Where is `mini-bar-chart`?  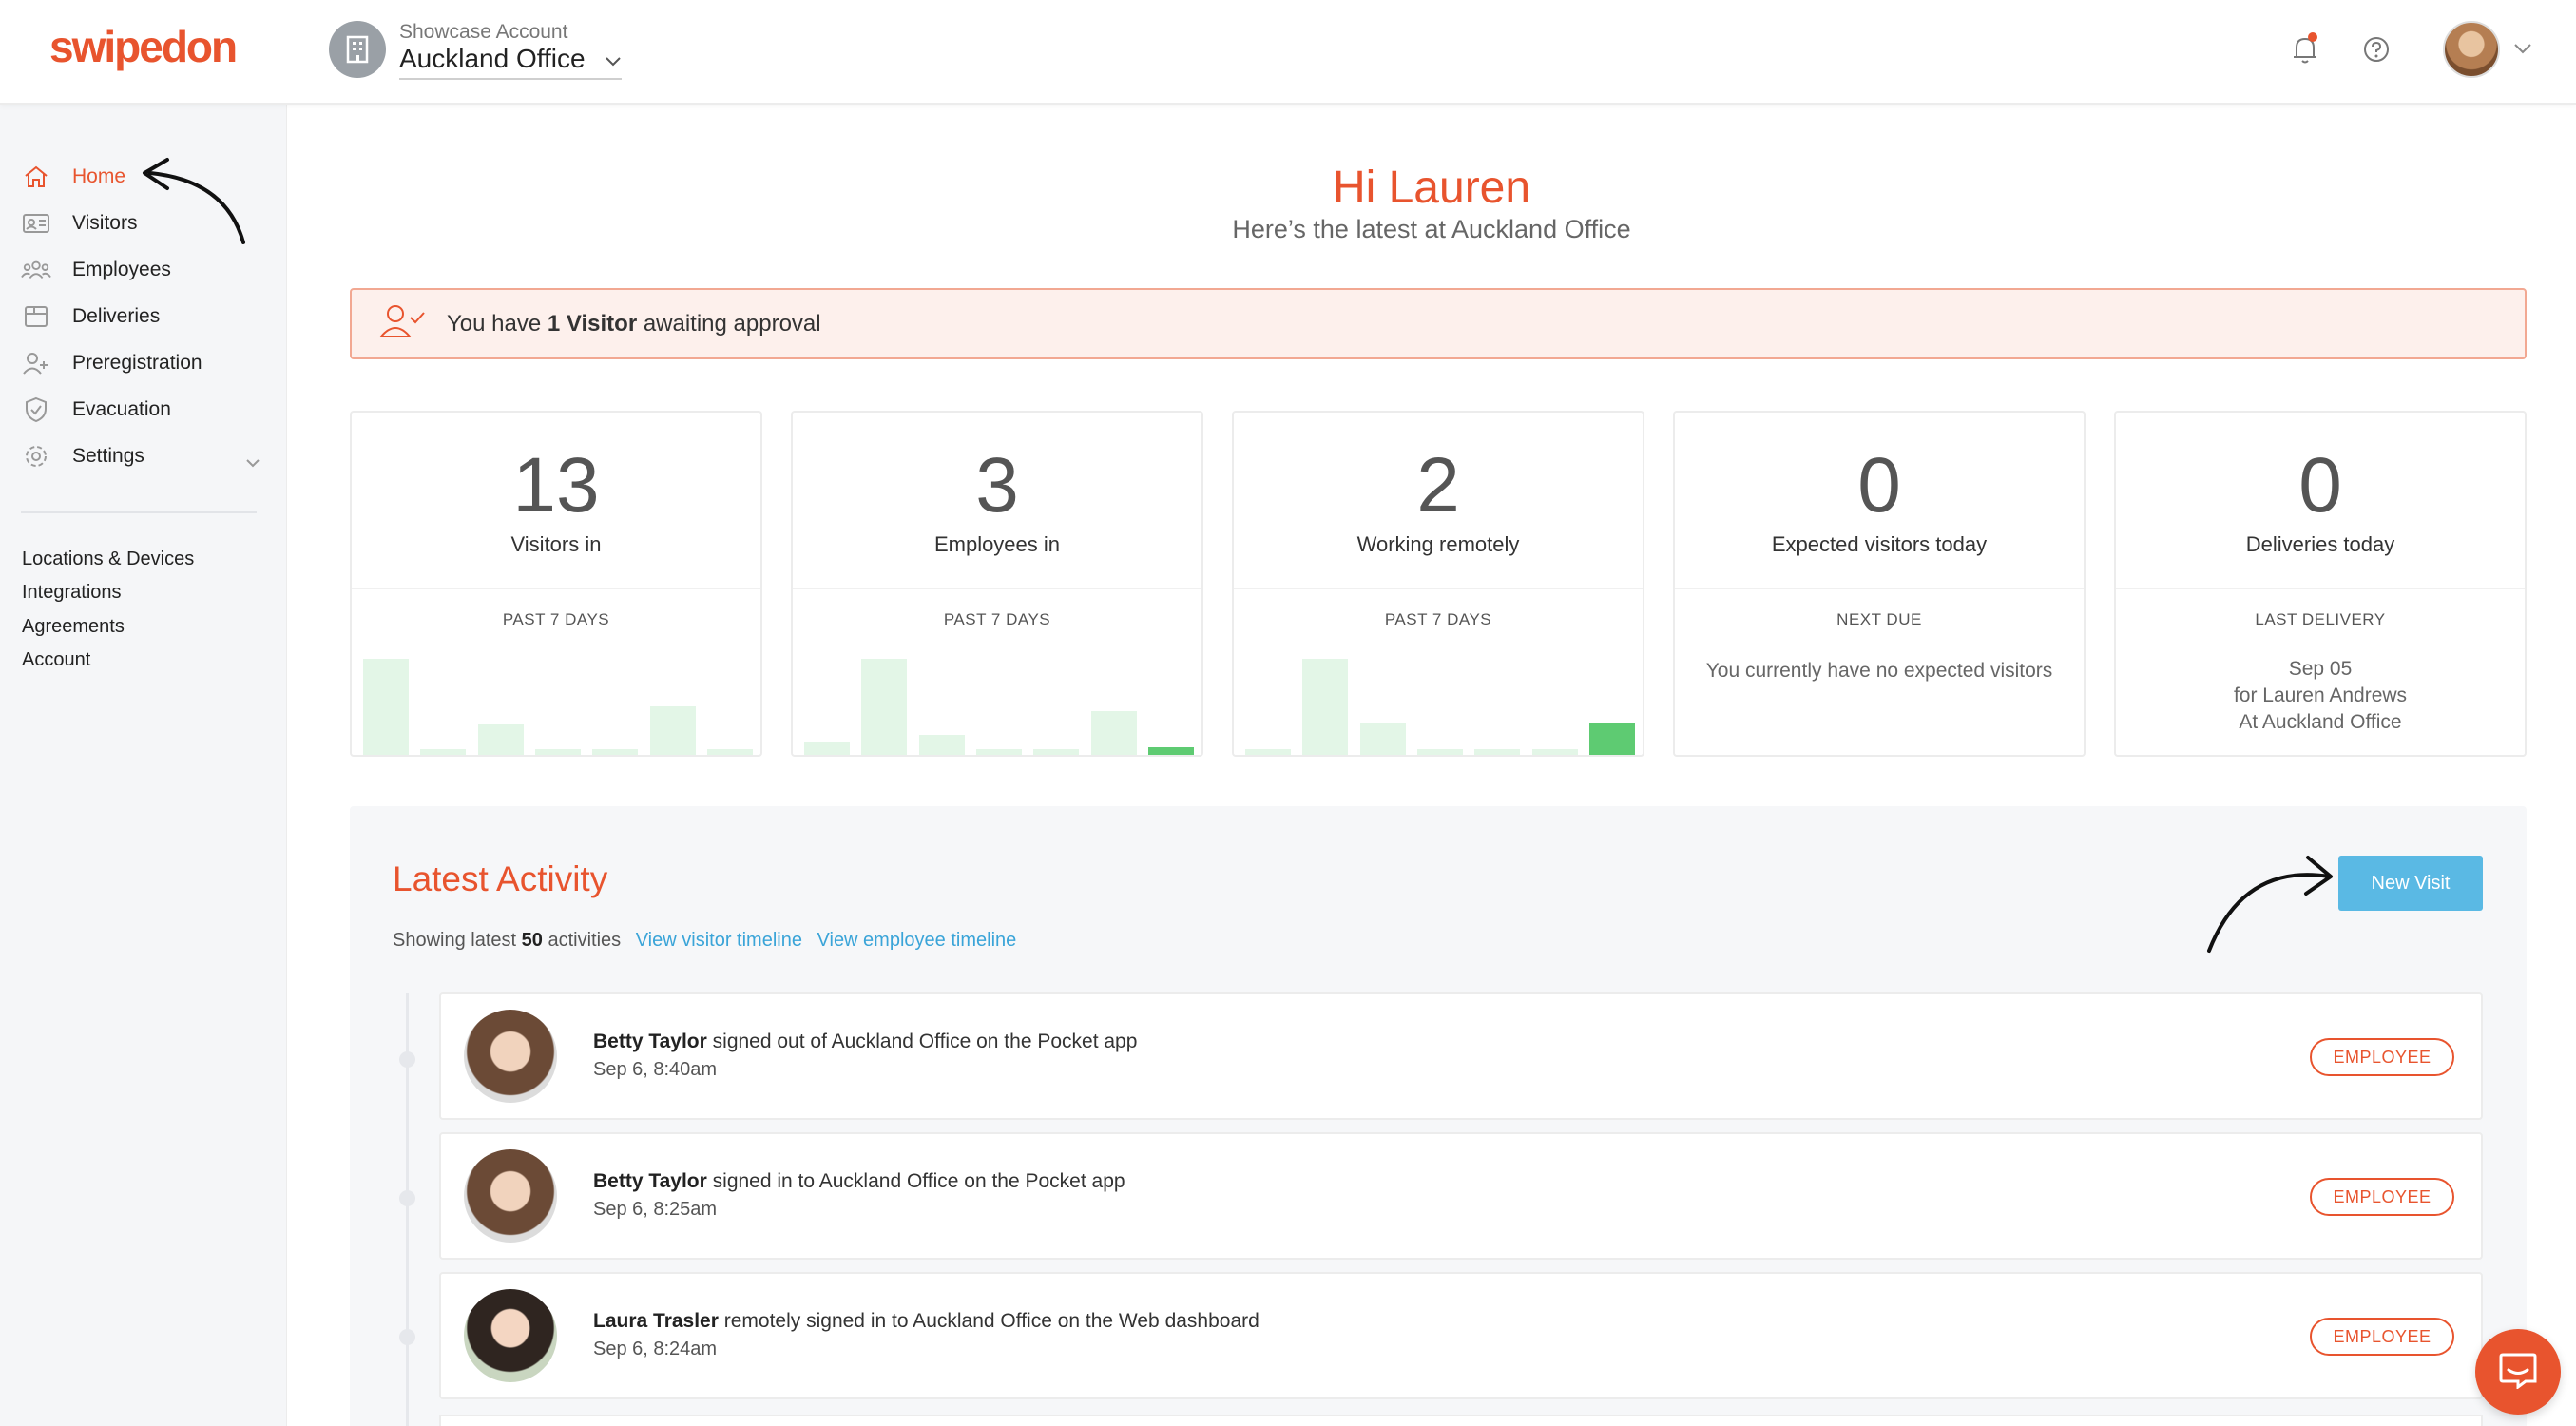
mini-bar-chart is located at coordinates (558, 702).